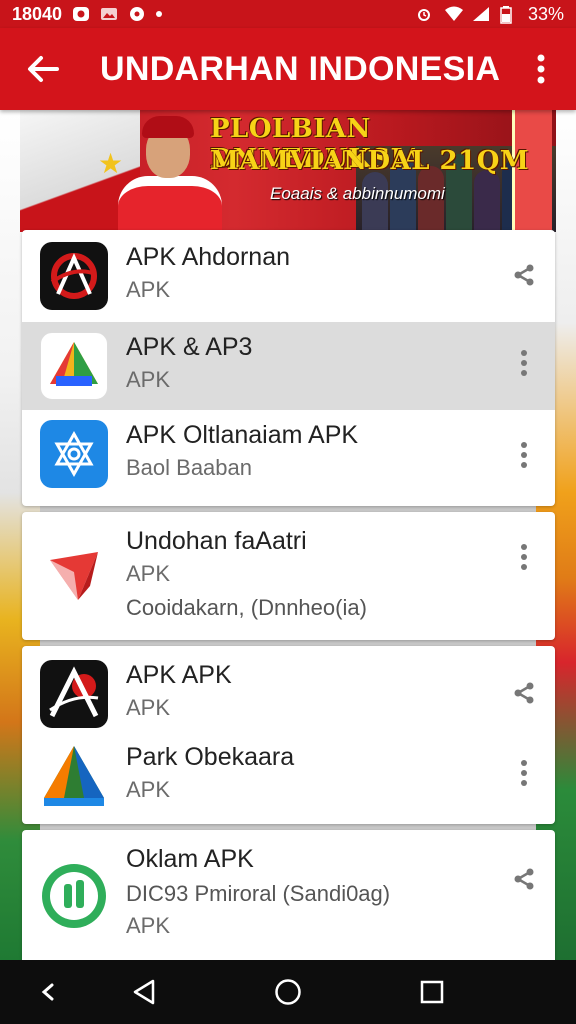 The image size is (576, 1024). What do you see at coordinates (453, 14) in the screenshot?
I see `wifi-icon` at bounding box center [453, 14].